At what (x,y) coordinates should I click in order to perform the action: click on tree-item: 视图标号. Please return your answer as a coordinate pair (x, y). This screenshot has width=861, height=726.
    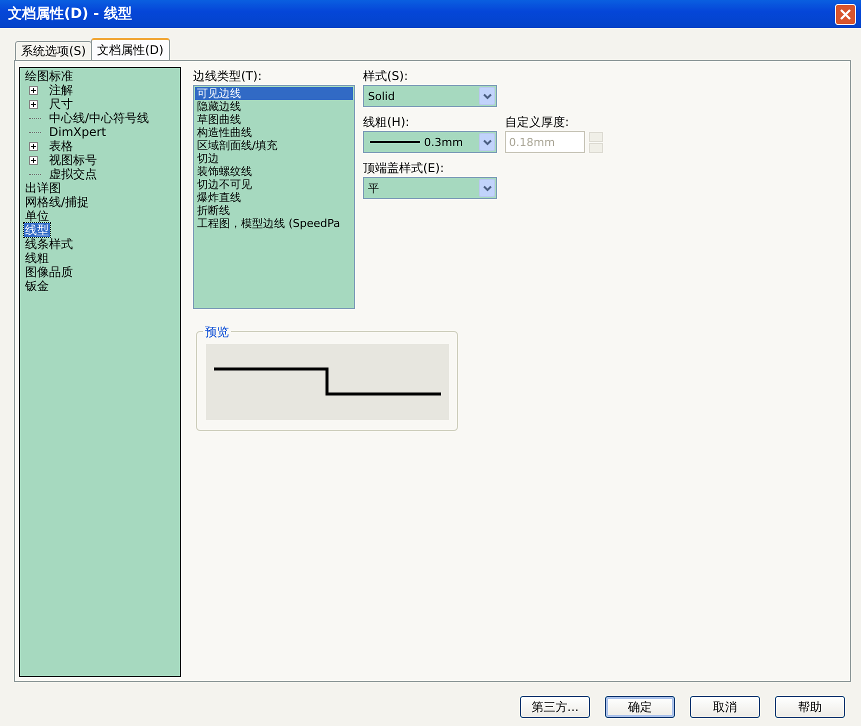
    Looking at the image, I should click on (73, 160).